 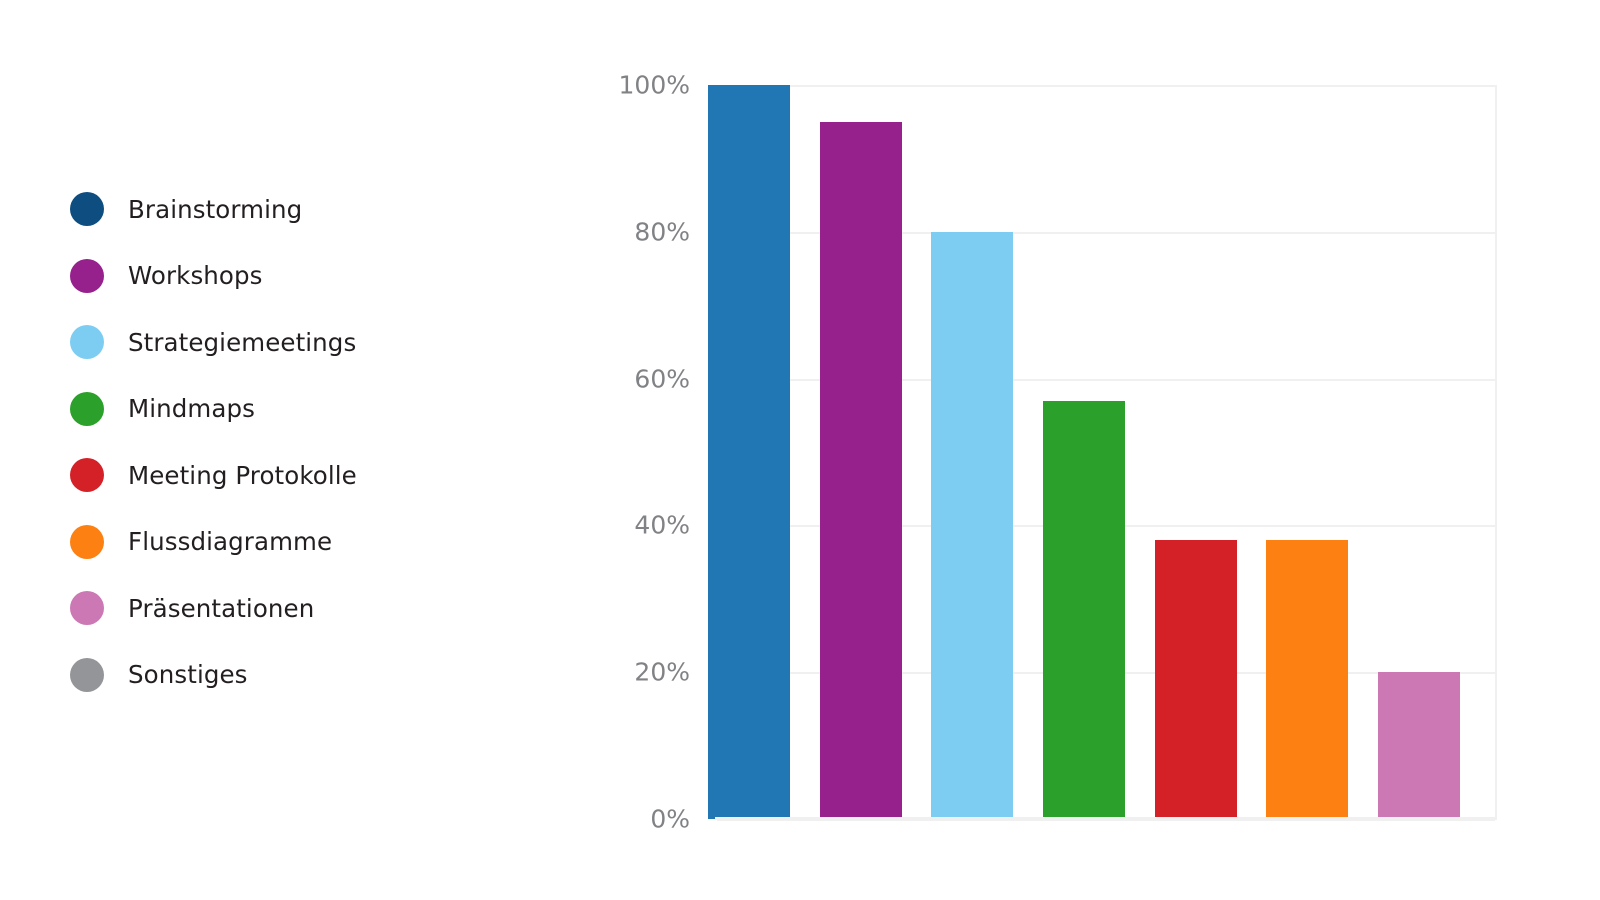 I want to click on legend-item: Sonstiges, so click(x=285, y=675).